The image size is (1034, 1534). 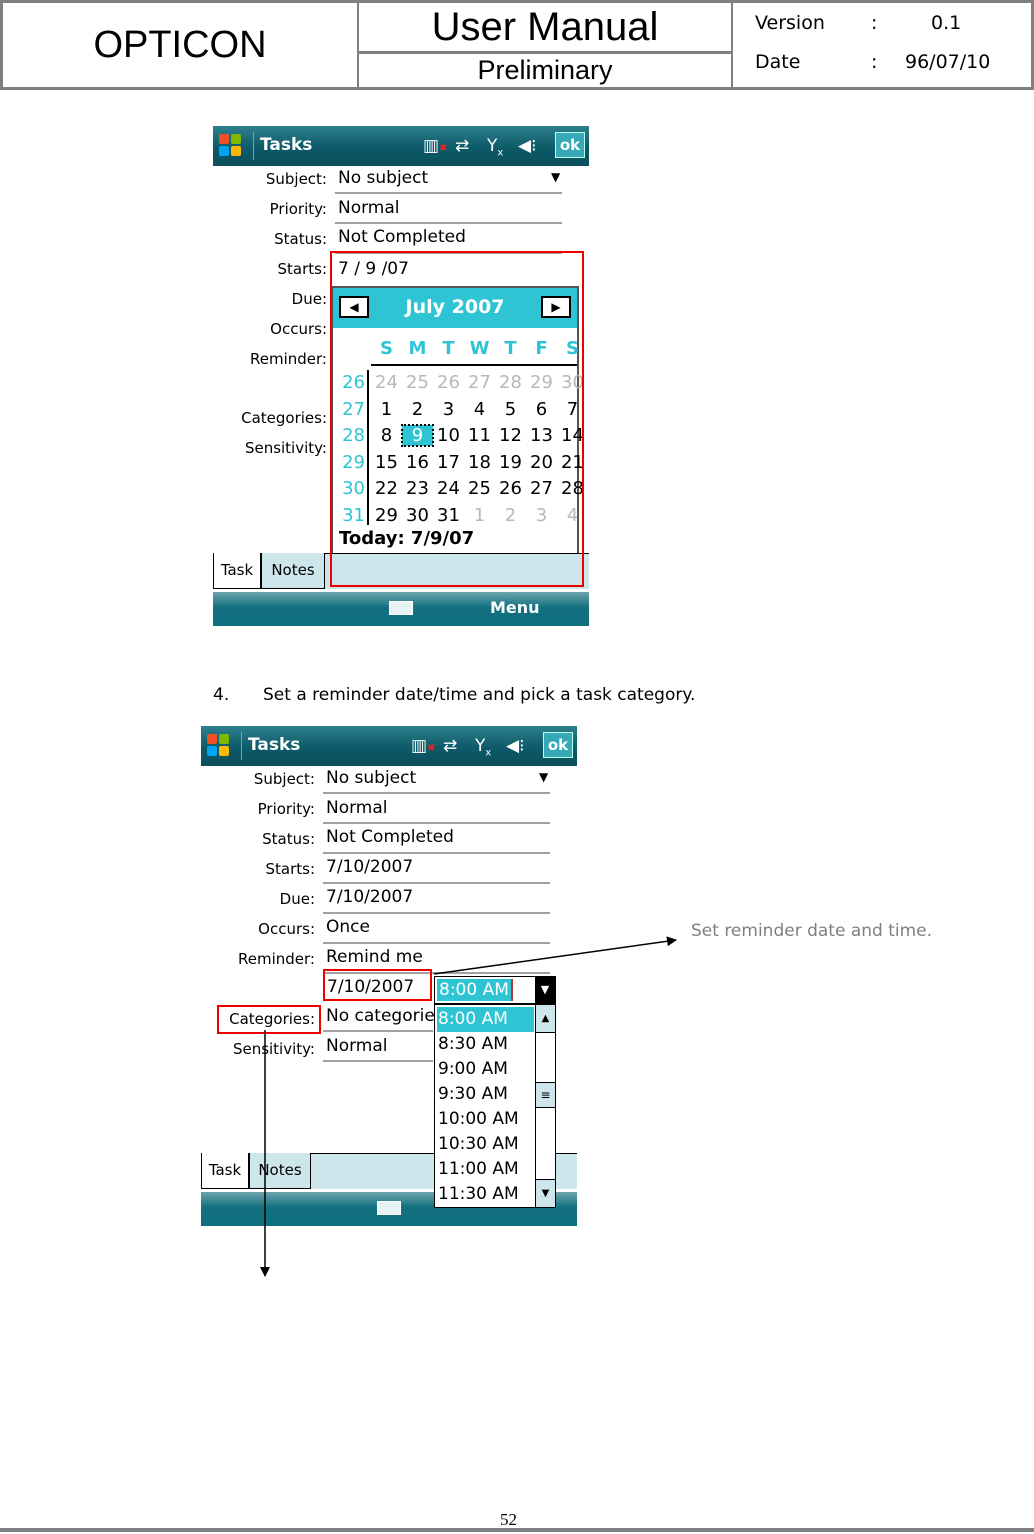 What do you see at coordinates (508, 1519) in the screenshot?
I see `page-number: 52` at bounding box center [508, 1519].